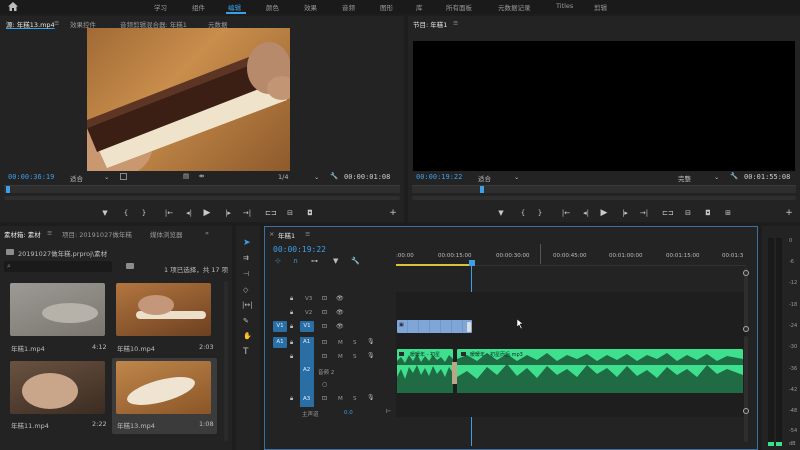  I want to click on master-volume-value: 0.0, so click(348, 413).